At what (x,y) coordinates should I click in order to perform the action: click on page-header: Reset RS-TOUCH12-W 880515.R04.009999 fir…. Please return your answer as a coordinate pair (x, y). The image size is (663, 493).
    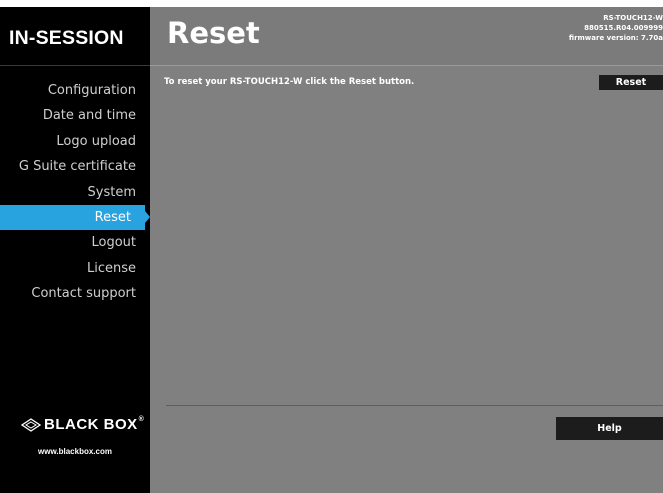
    Looking at the image, I should click on (406, 36).